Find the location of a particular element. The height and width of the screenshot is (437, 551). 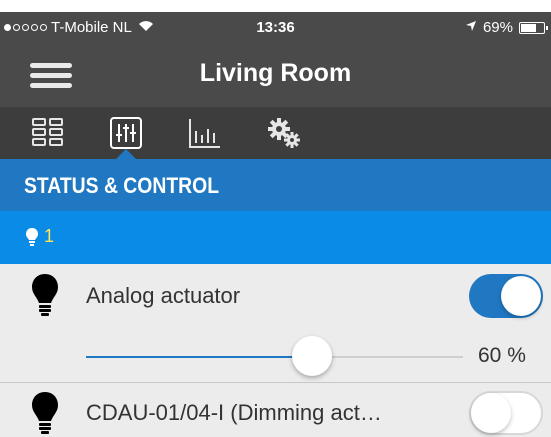

grid-icon is located at coordinates (47, 132).